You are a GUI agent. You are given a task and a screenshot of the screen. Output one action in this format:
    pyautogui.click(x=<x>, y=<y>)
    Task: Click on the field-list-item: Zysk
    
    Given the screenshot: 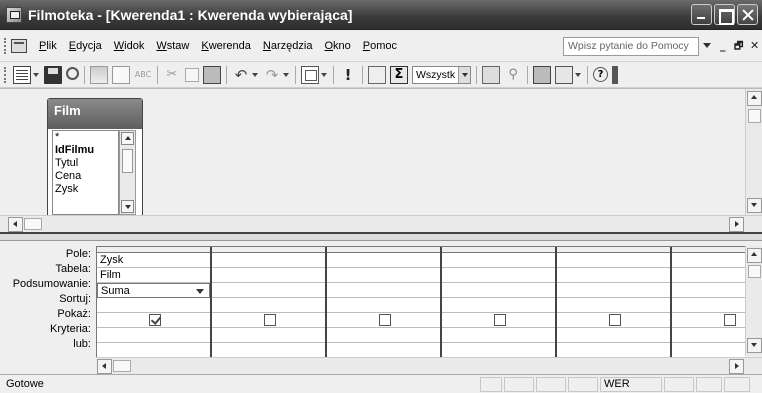 What is the action you would take?
    pyautogui.click(x=85, y=189)
    